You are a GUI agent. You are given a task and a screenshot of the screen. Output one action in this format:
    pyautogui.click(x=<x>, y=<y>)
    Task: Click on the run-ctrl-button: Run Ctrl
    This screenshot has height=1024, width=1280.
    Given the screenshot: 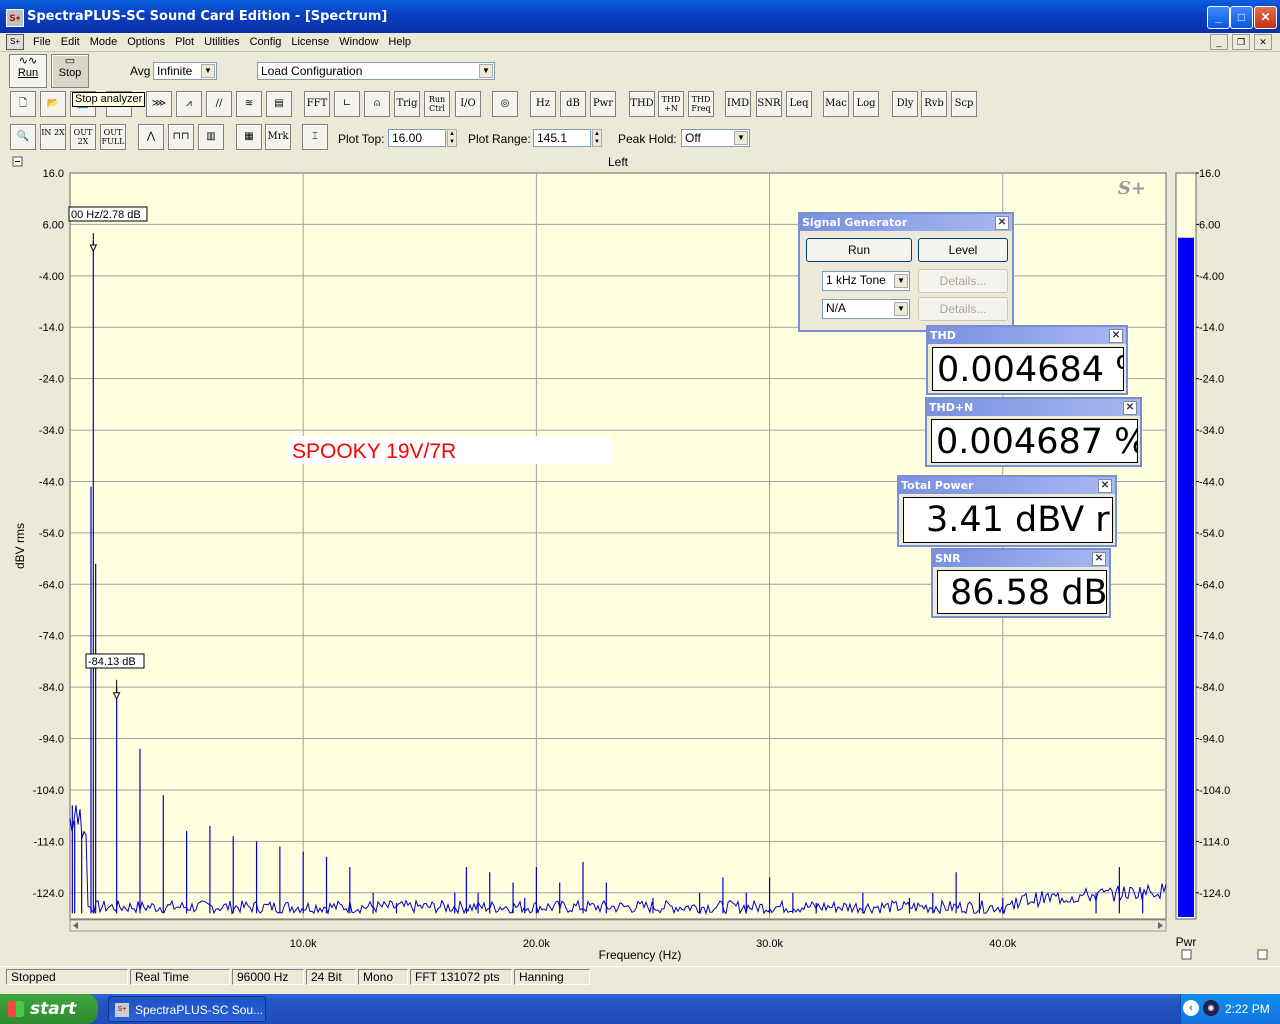 What is the action you would take?
    pyautogui.click(x=437, y=104)
    